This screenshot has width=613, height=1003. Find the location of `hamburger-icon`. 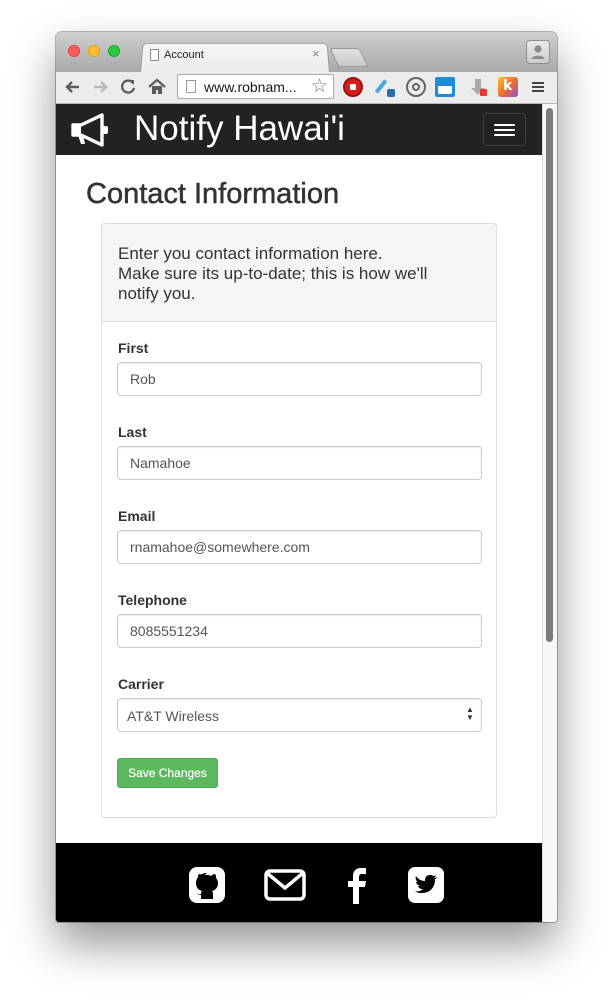

hamburger-icon is located at coordinates (504, 129).